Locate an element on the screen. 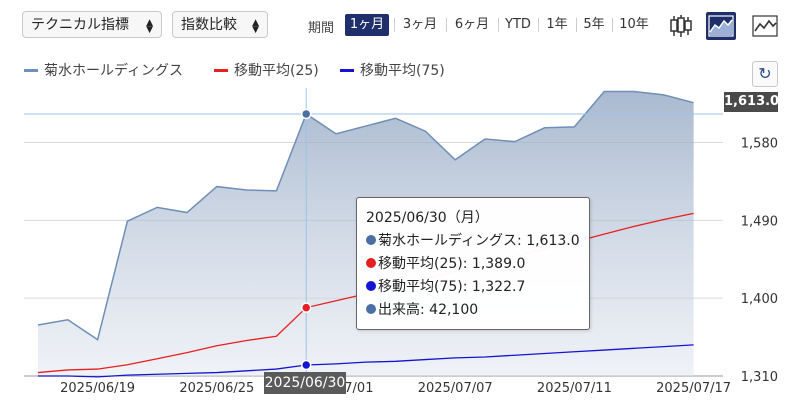 The height and width of the screenshot is (406, 808). ma75-hover-marker is located at coordinates (306, 365).